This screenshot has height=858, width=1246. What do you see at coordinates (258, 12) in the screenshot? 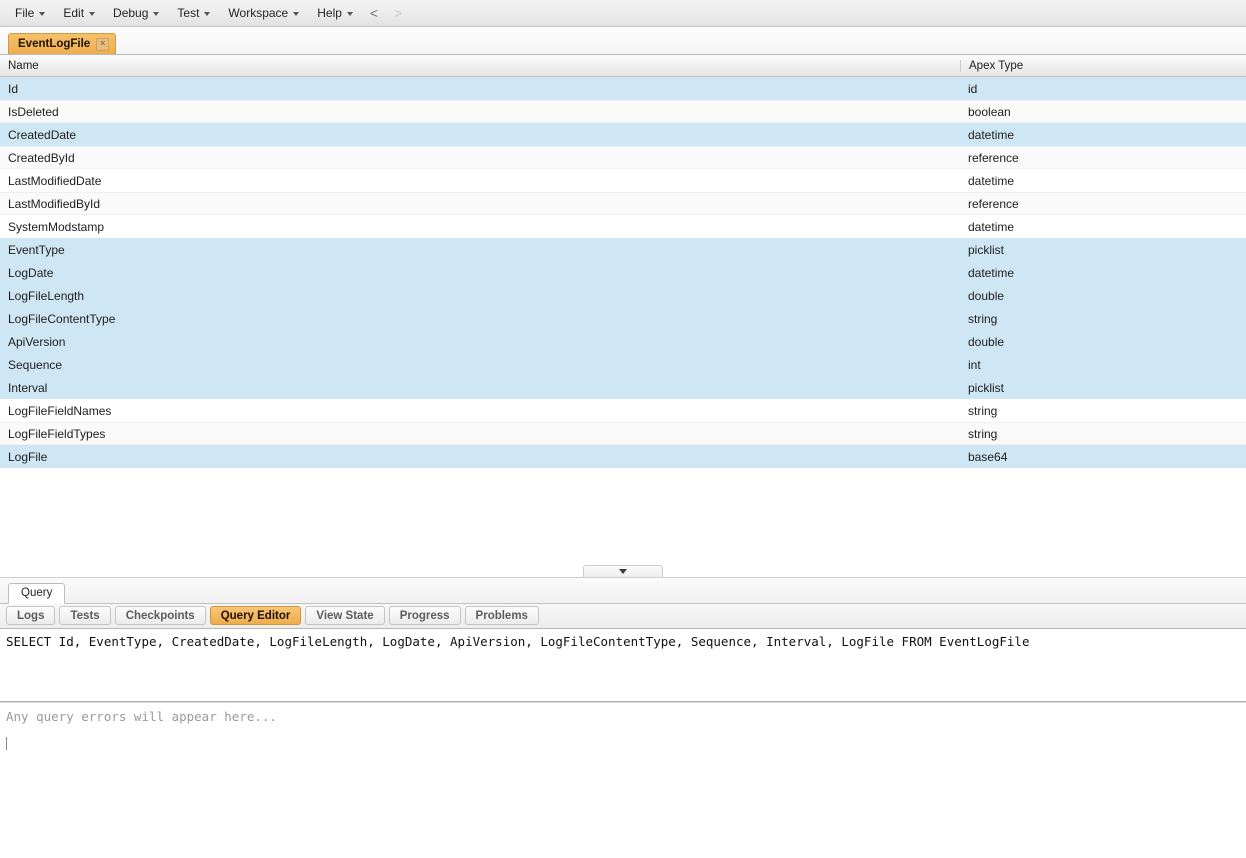
I see `menu-workspace-label: Workspace` at bounding box center [258, 12].